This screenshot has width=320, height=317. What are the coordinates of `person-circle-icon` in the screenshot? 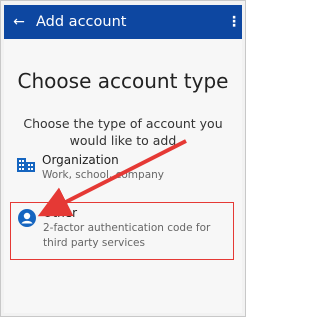 It's located at (27, 217).